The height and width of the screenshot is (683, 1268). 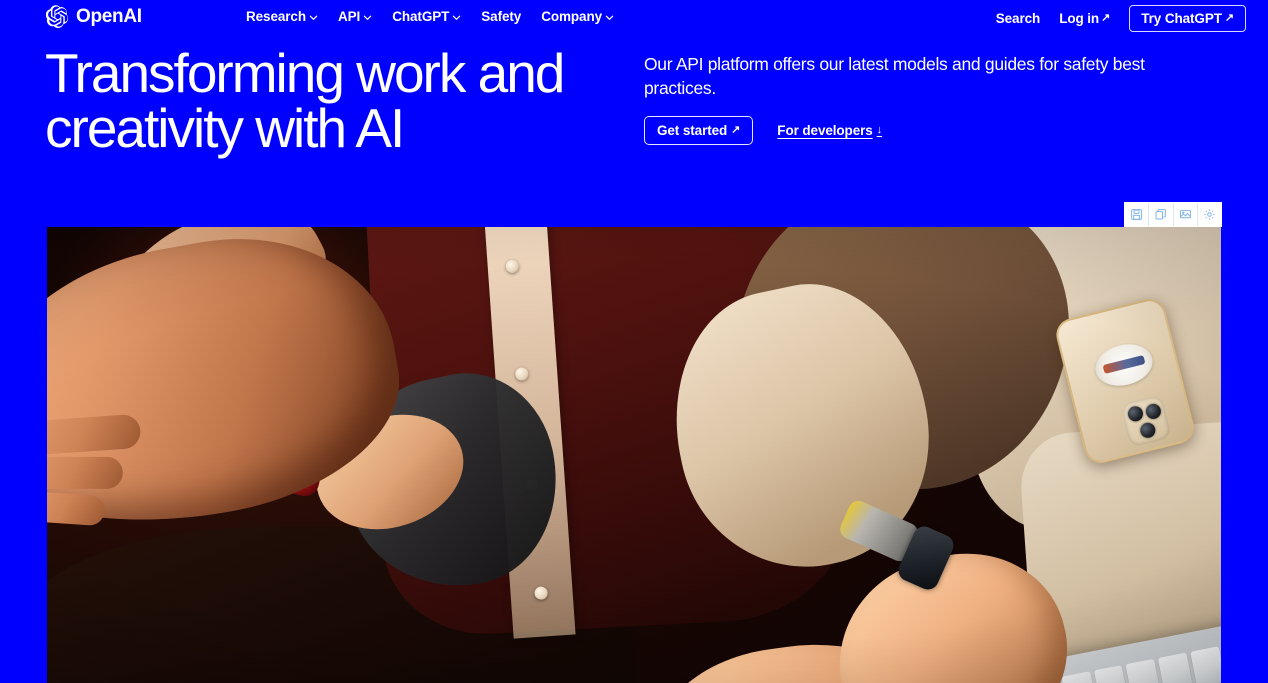 I want to click on copy-button, so click(x=1161, y=214).